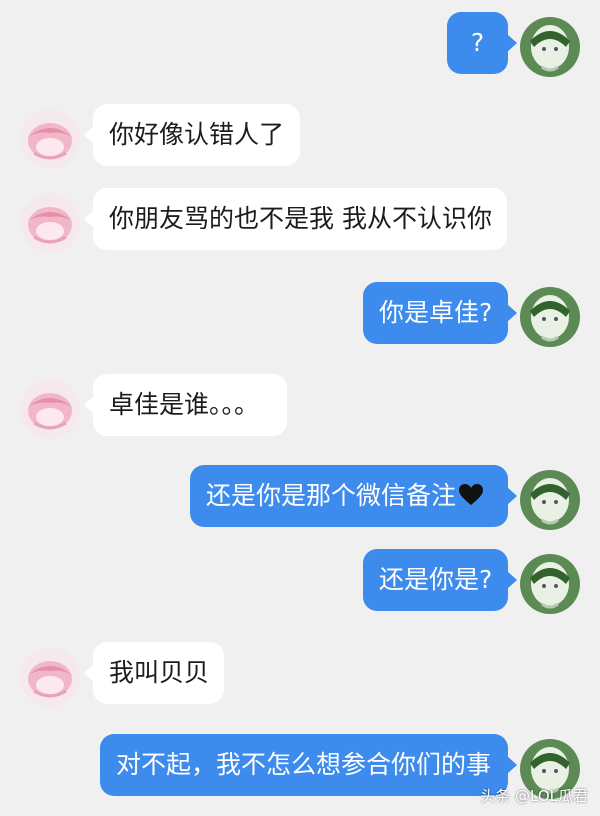  I want to click on message-row-outgoing: ?, so click(300, 47).